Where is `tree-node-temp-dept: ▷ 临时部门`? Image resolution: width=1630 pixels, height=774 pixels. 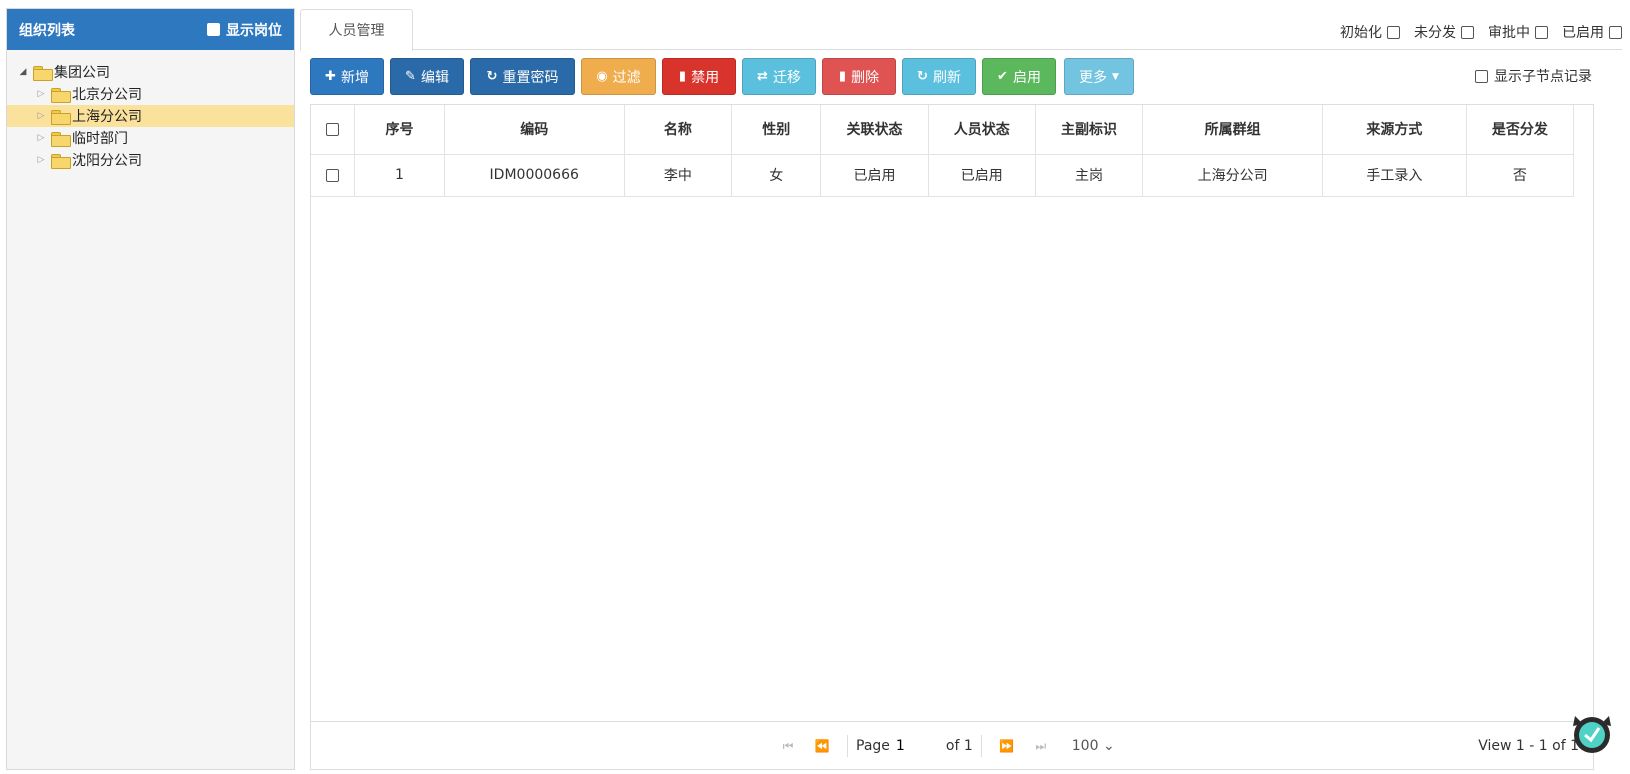
tree-node-temp-dept: ▷ 临时部门 is located at coordinates (150, 138).